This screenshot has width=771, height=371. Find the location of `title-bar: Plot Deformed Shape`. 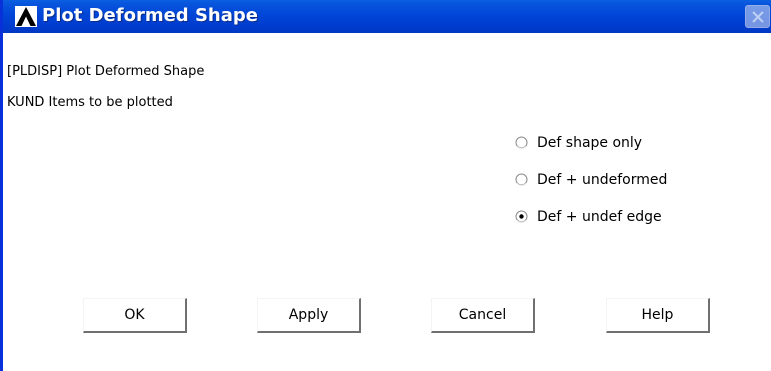

title-bar: Plot Deformed Shape is located at coordinates (387, 16).